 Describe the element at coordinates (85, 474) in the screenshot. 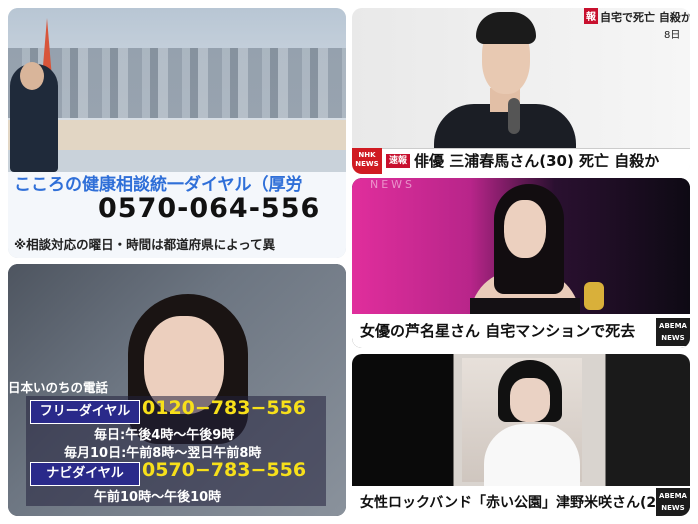

I see `navi-dial-label: ナビダイヤル` at that location.